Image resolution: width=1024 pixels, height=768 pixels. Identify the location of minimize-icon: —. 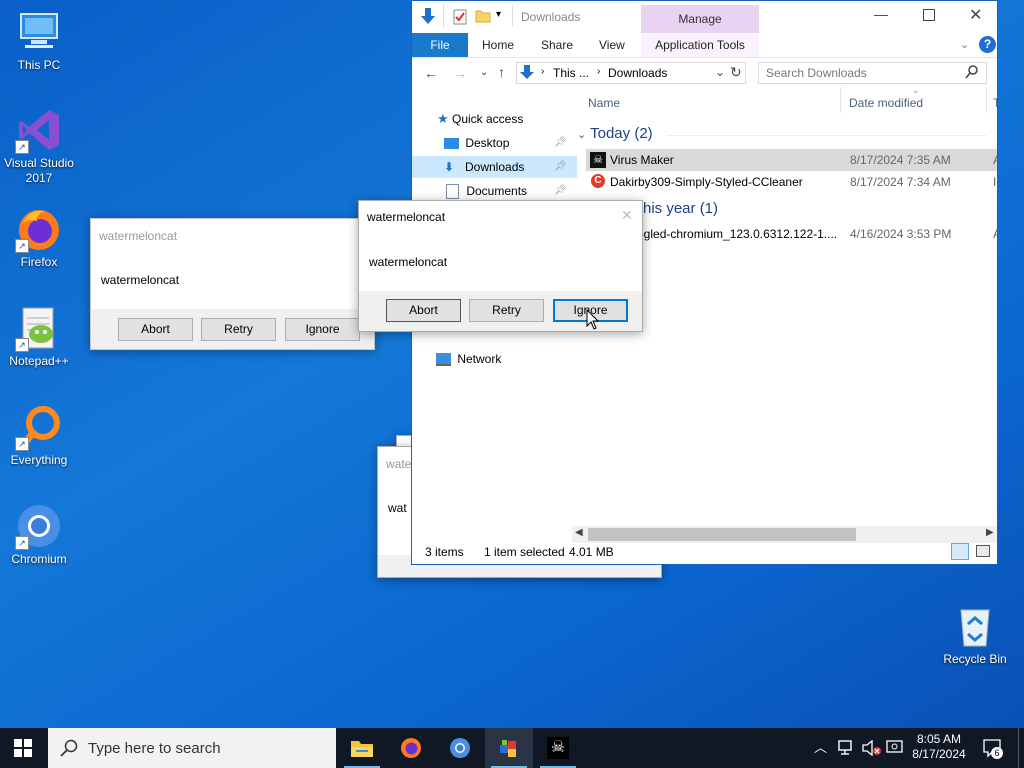
(881, 14).